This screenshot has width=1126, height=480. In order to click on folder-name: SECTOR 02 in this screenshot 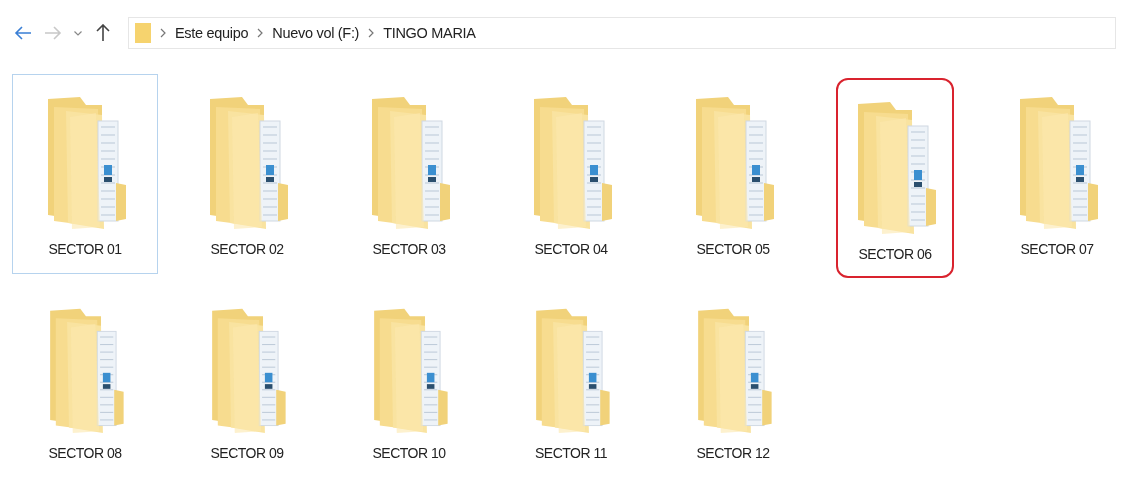, I will do `click(247, 249)`.